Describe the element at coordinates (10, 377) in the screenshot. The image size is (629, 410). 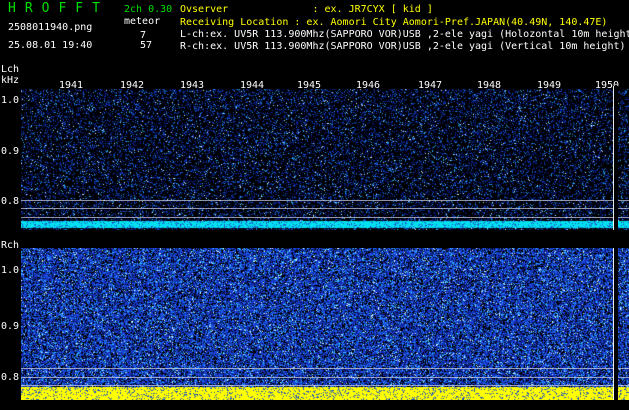
I see `rch-tick-3: 0.8` at that location.